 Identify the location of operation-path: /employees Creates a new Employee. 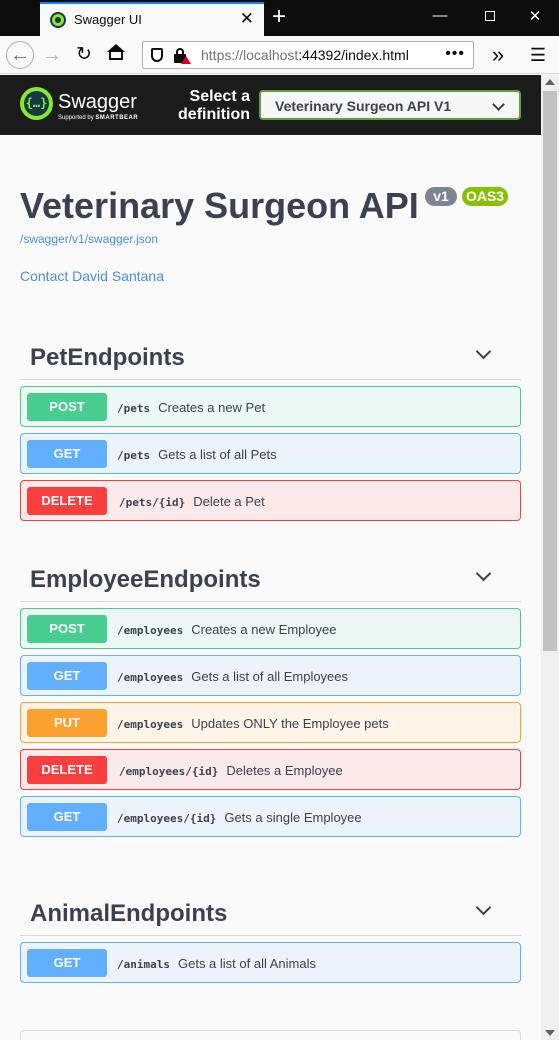
(227, 629).